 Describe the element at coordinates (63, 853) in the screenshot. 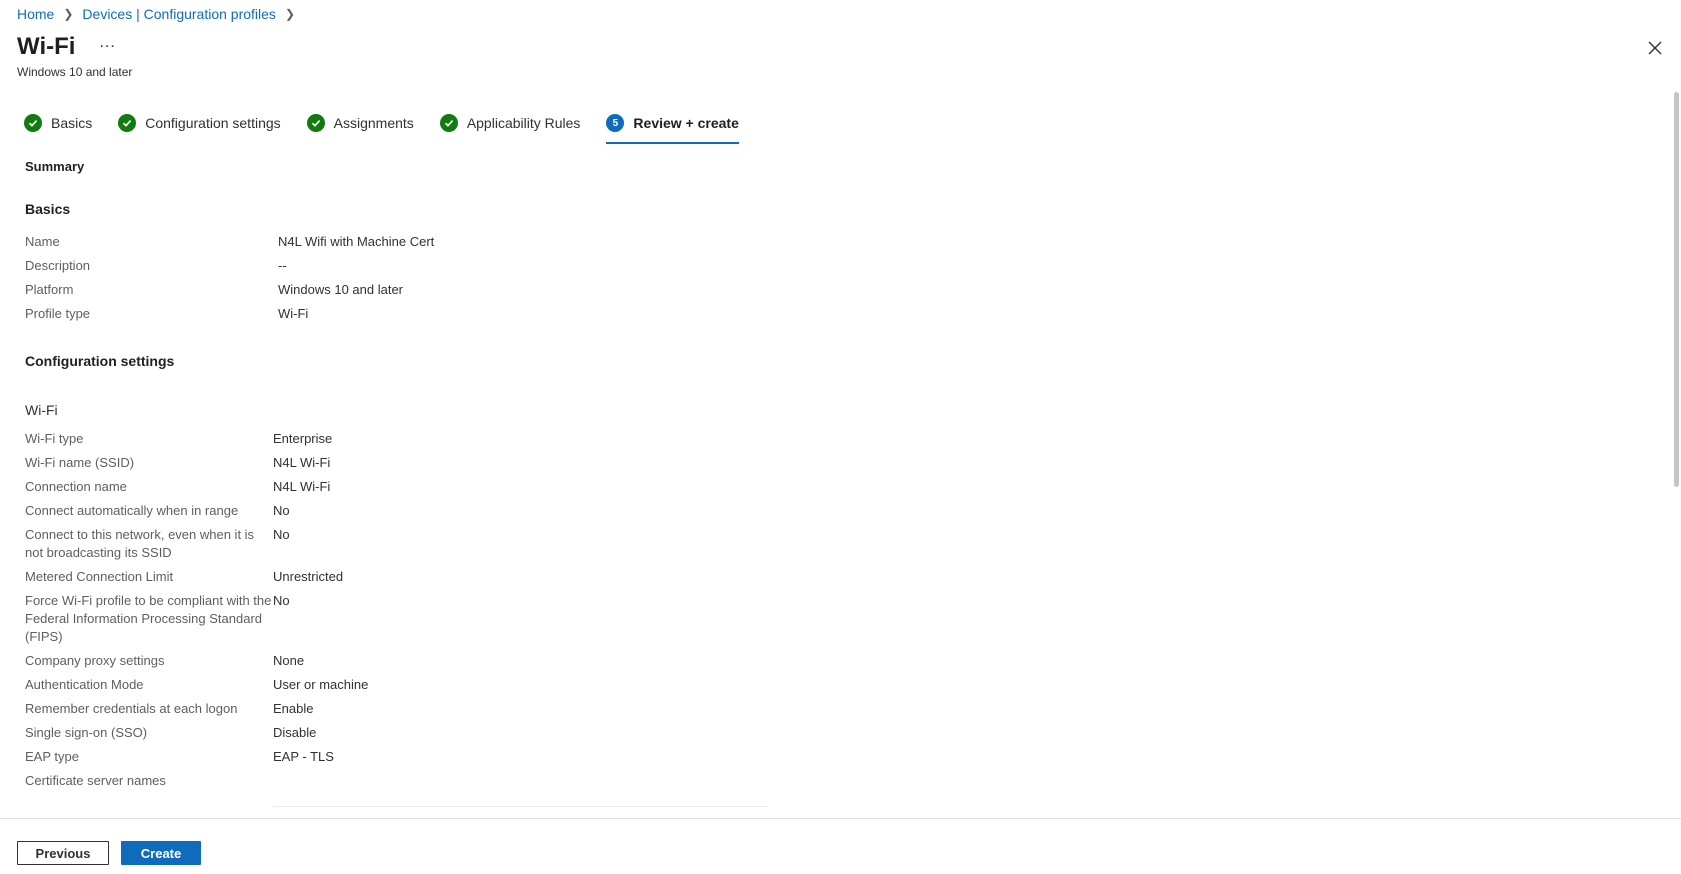

I see `previous-button: Previous` at that location.